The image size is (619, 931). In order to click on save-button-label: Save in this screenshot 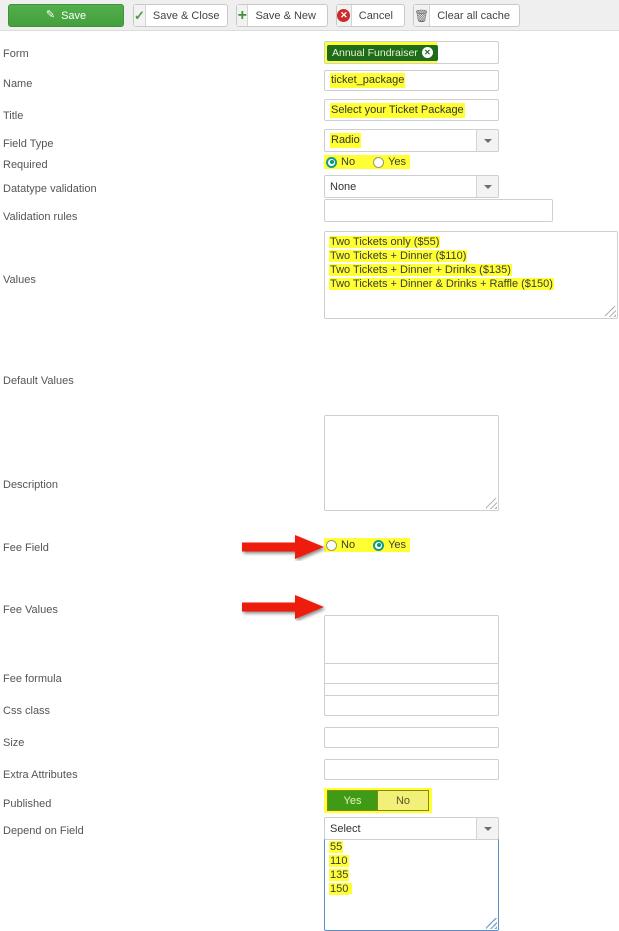, I will do `click(74, 15)`.